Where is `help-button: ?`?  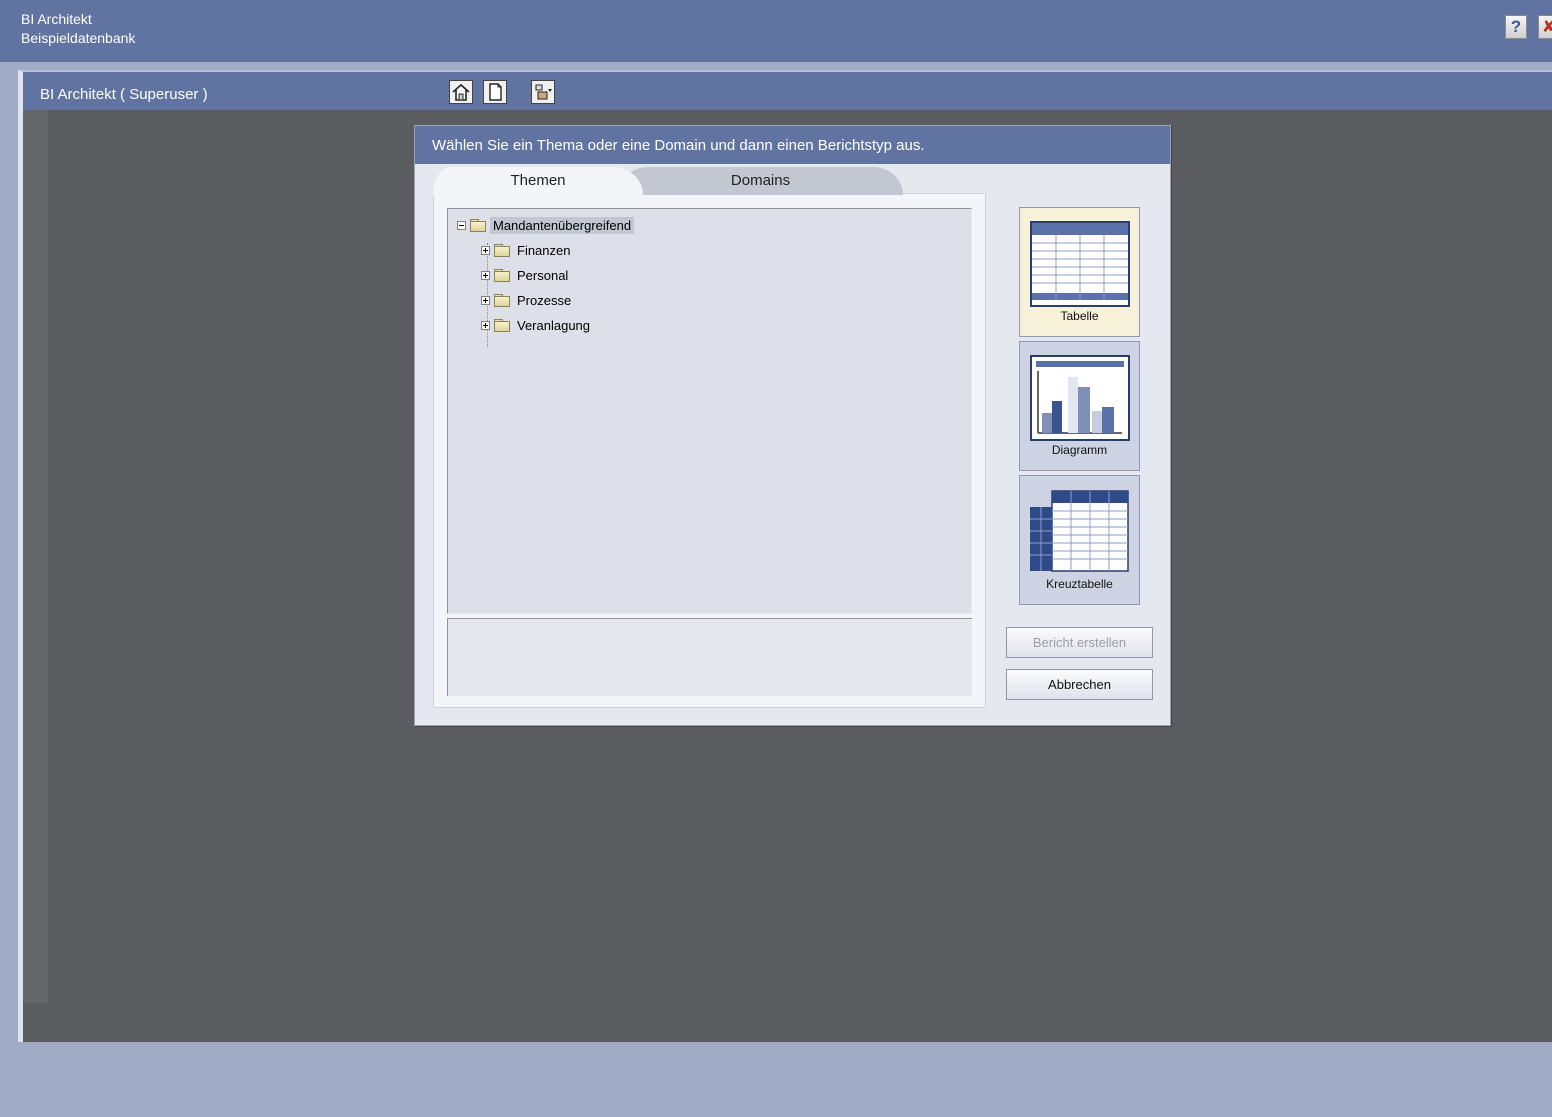 help-button: ? is located at coordinates (1516, 27).